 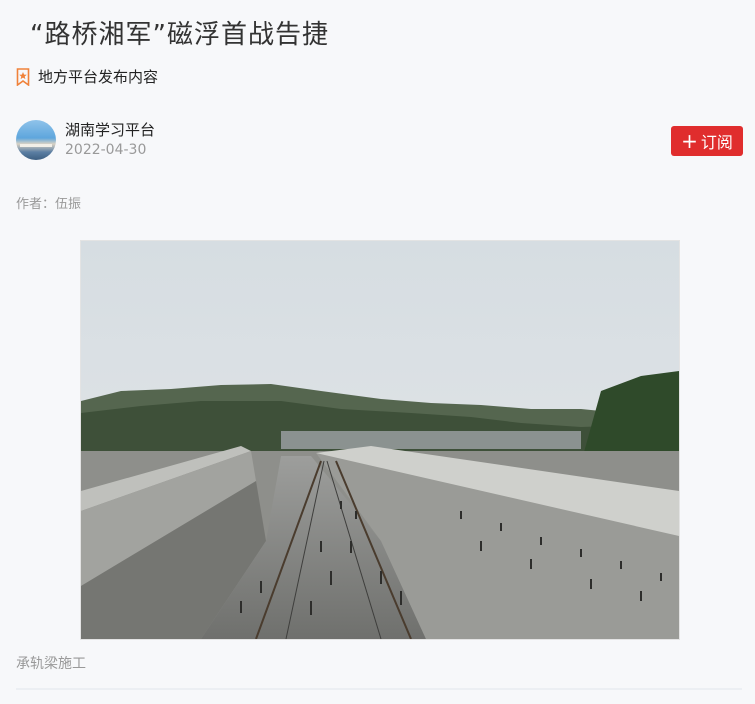 I want to click on subscribe-label: 订阅, so click(x=716, y=142).